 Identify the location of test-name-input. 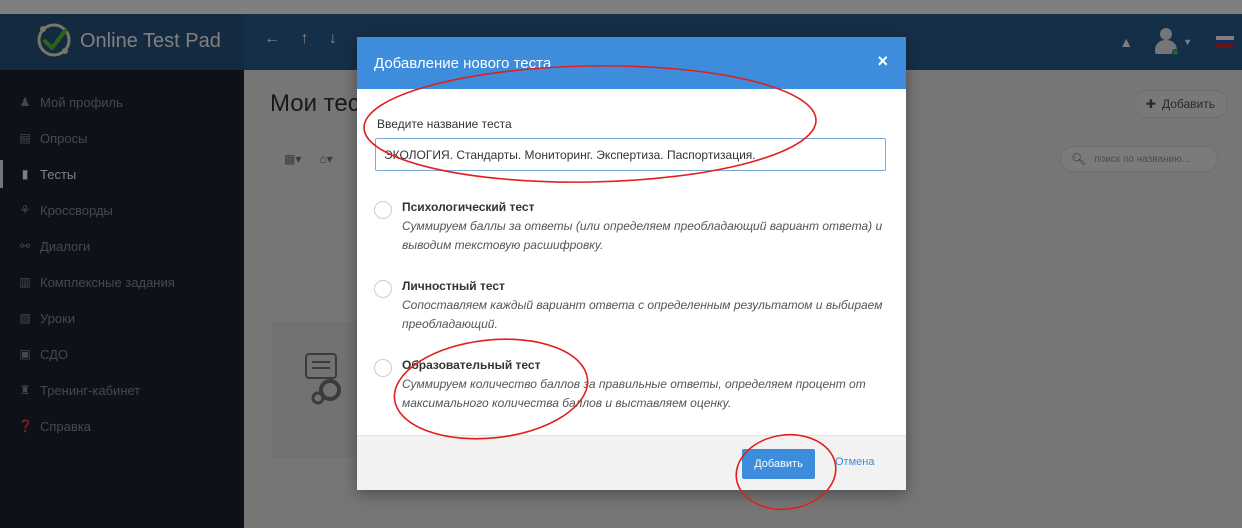
(630, 154).